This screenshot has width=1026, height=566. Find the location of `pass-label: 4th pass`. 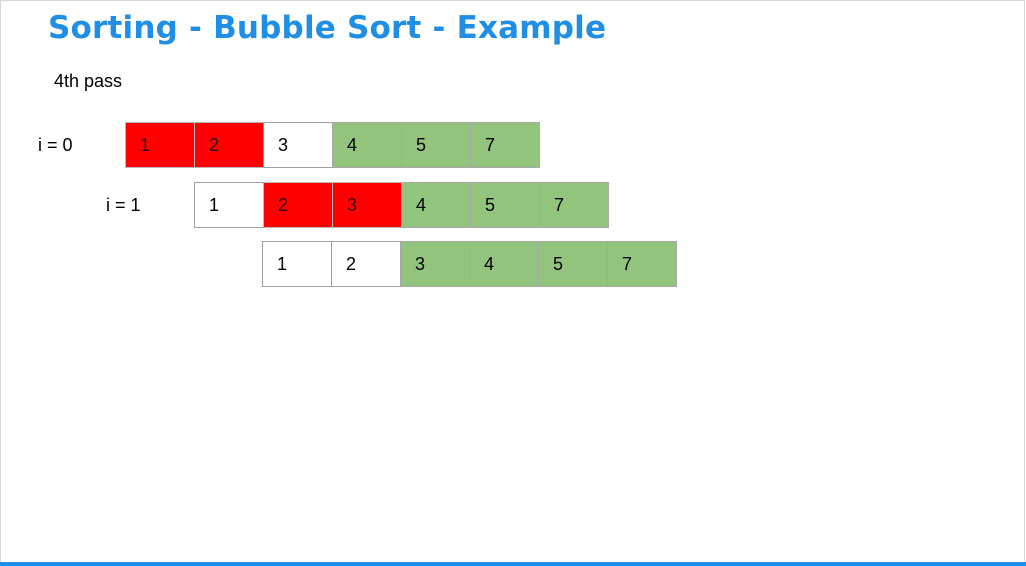

pass-label: 4th pass is located at coordinates (88, 81).